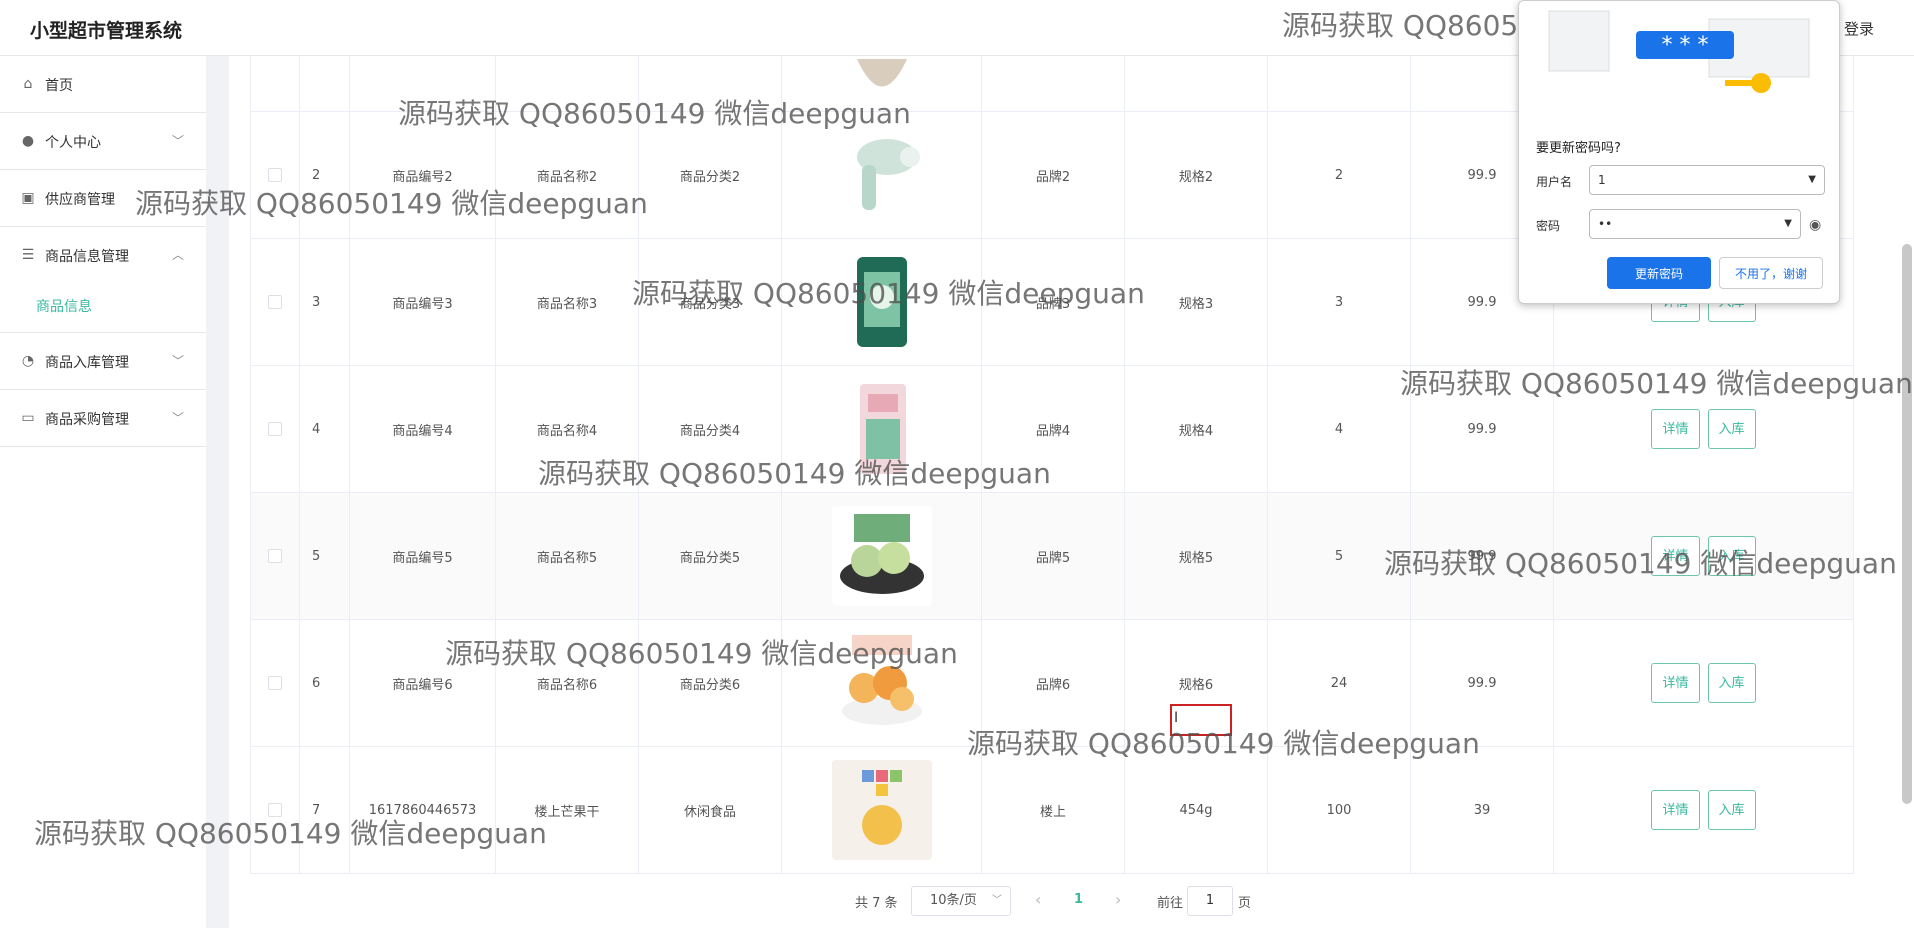 The image size is (1914, 928). I want to click on sidebar-item-label: 商品信息管理, so click(87, 257).